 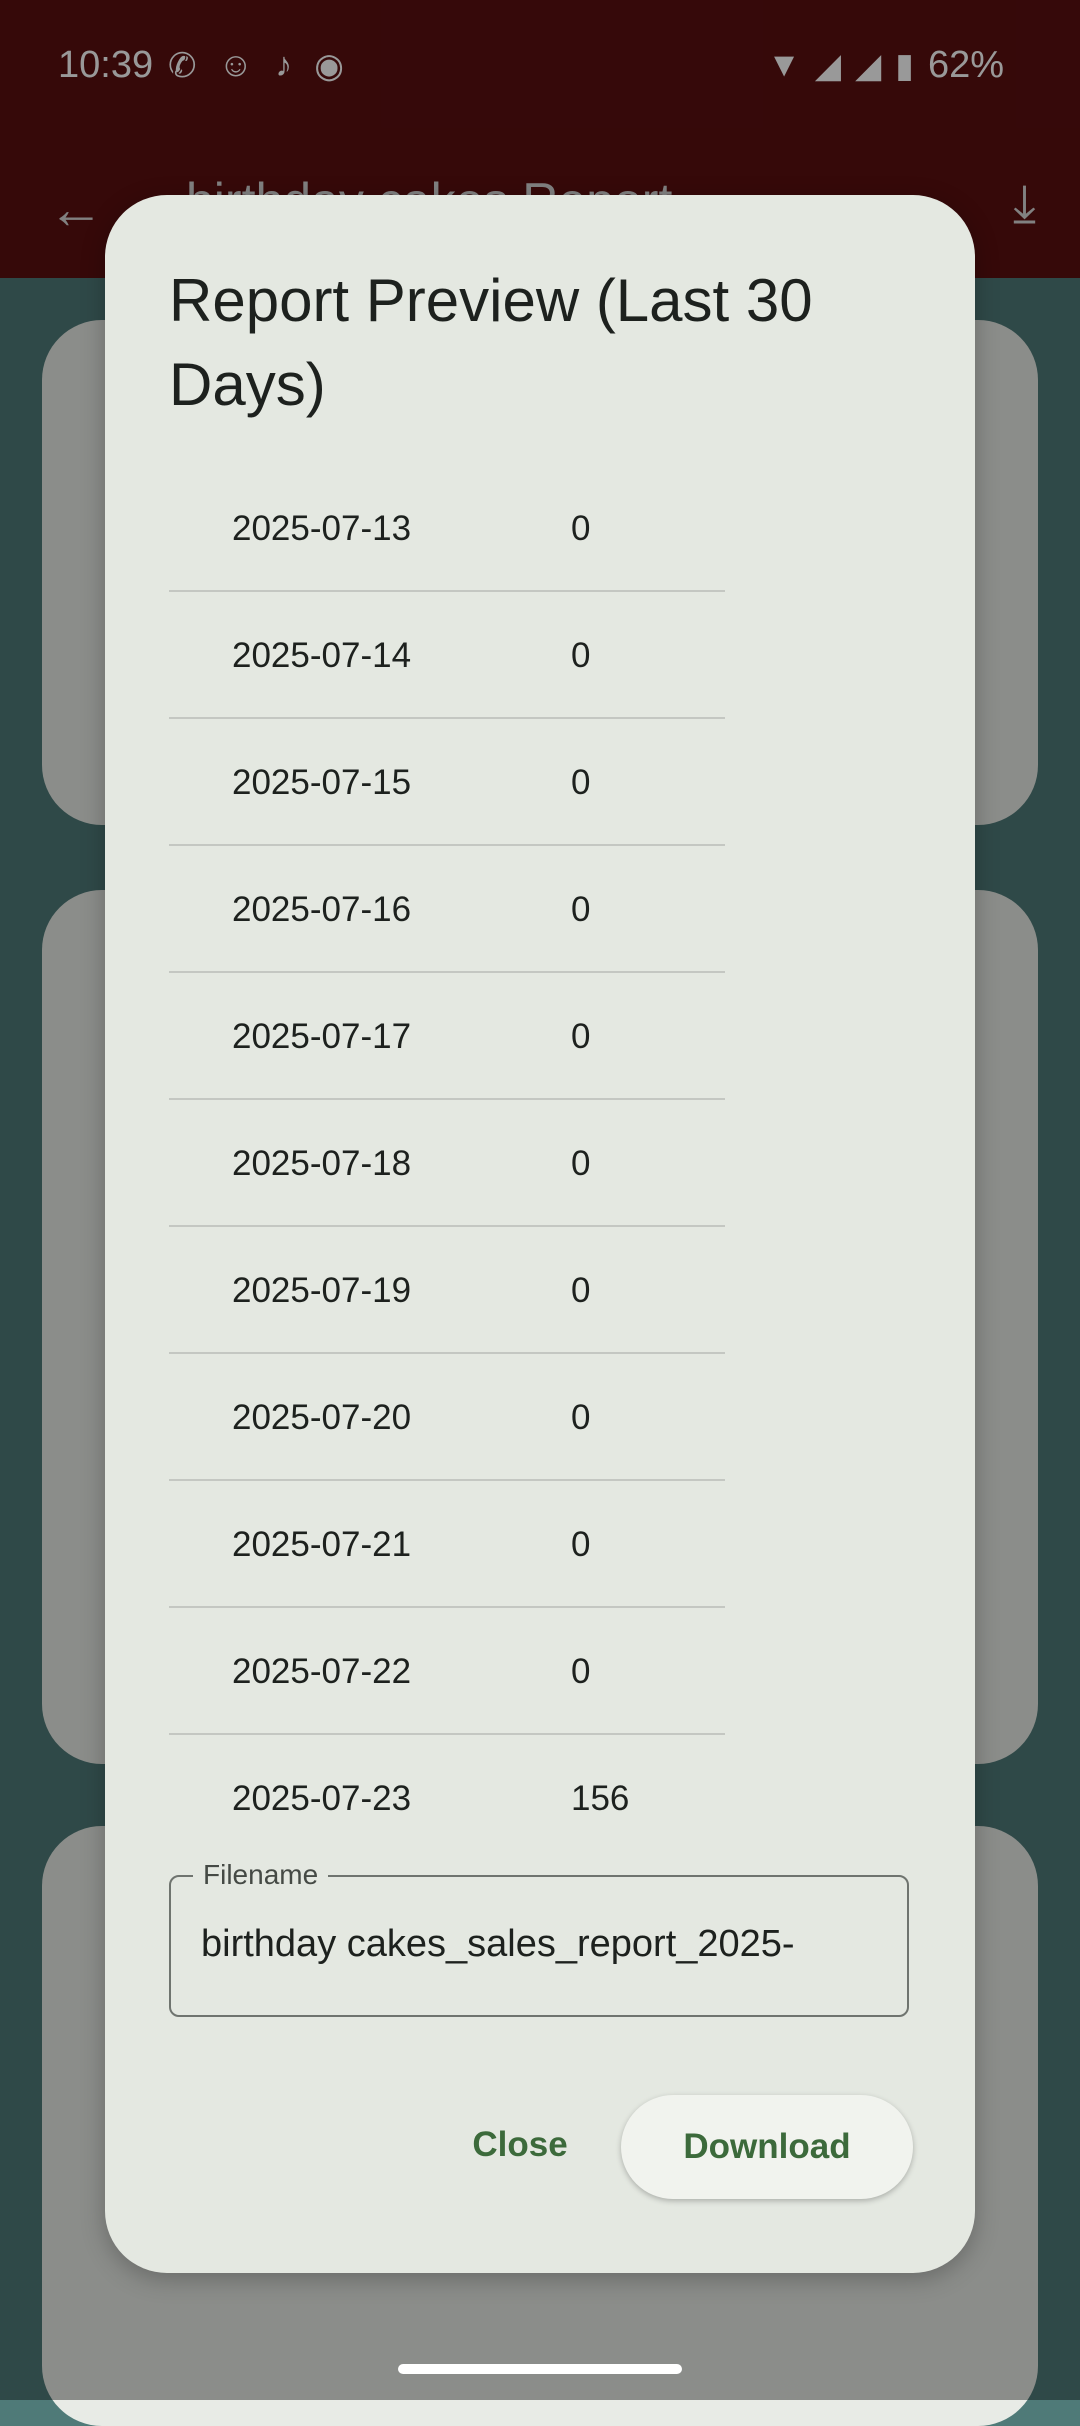 What do you see at coordinates (447, 1544) in the screenshot?
I see `table-row: 2025-07-21 0` at bounding box center [447, 1544].